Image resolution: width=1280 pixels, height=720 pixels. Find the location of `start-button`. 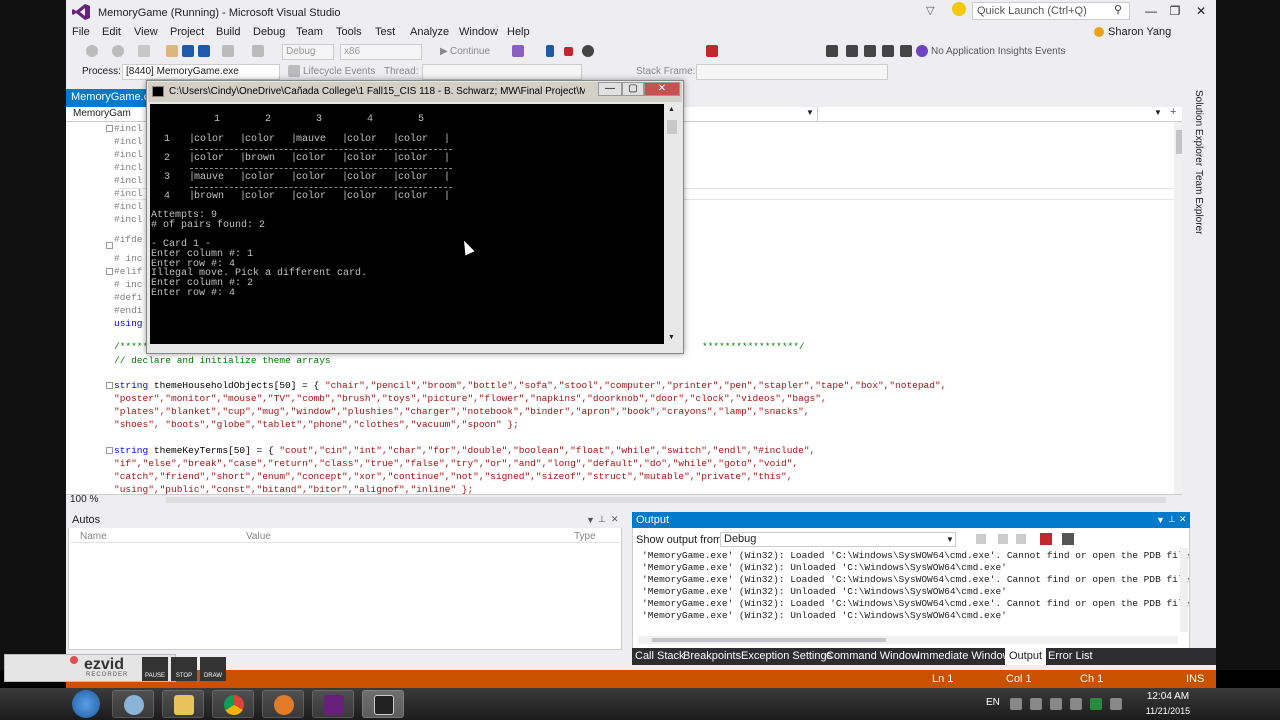

start-button is located at coordinates (86, 704).